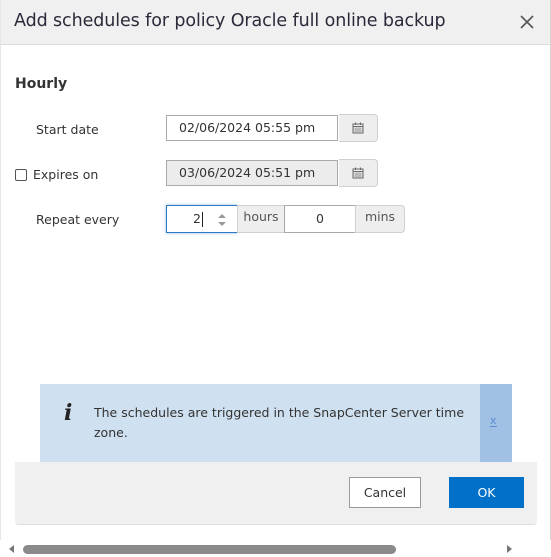  Describe the element at coordinates (527, 22) in the screenshot. I see `close-icon` at that location.